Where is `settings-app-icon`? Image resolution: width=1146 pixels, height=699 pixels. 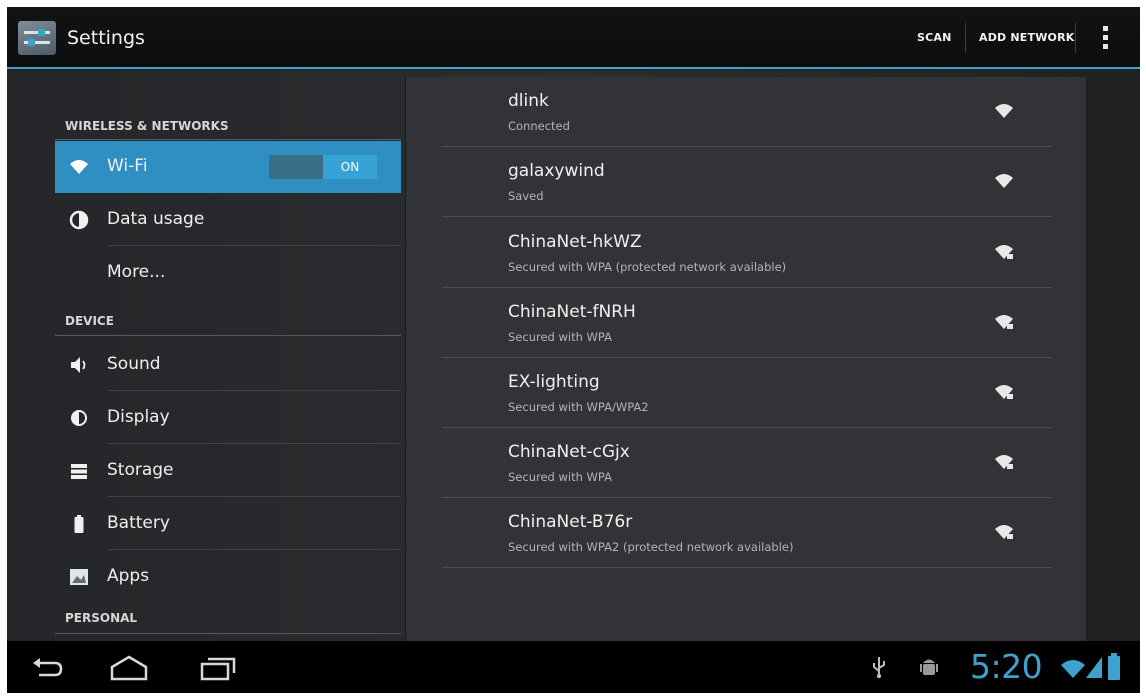
settings-app-icon is located at coordinates (37, 38).